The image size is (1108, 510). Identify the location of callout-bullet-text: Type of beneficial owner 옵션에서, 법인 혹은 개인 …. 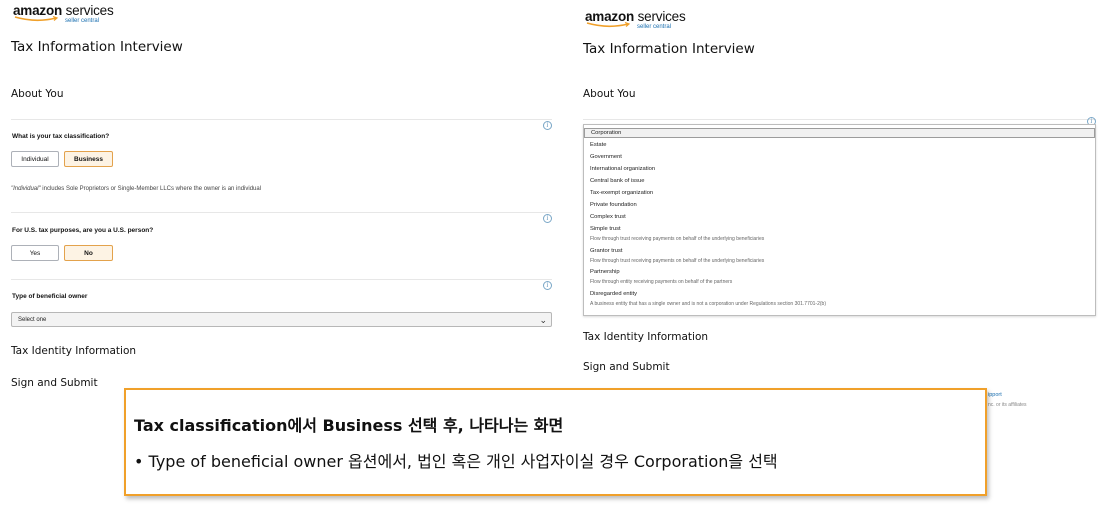
(463, 461).